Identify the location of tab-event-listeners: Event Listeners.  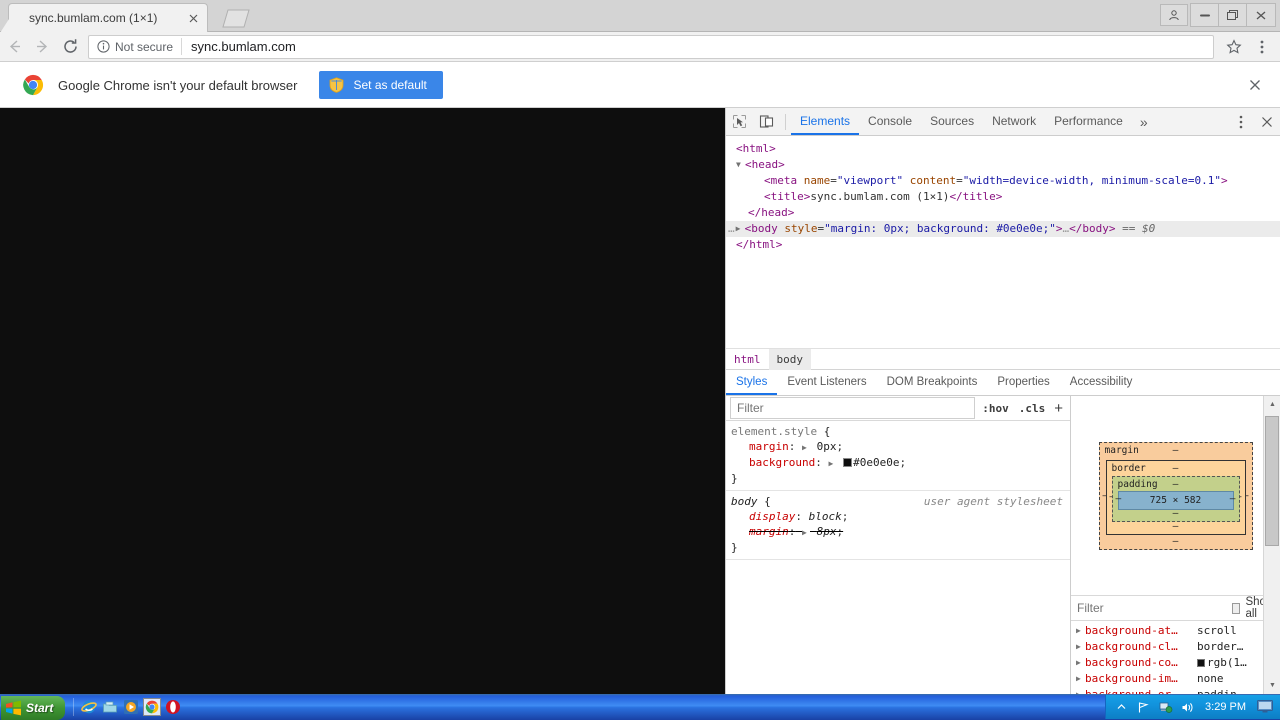
(826, 382).